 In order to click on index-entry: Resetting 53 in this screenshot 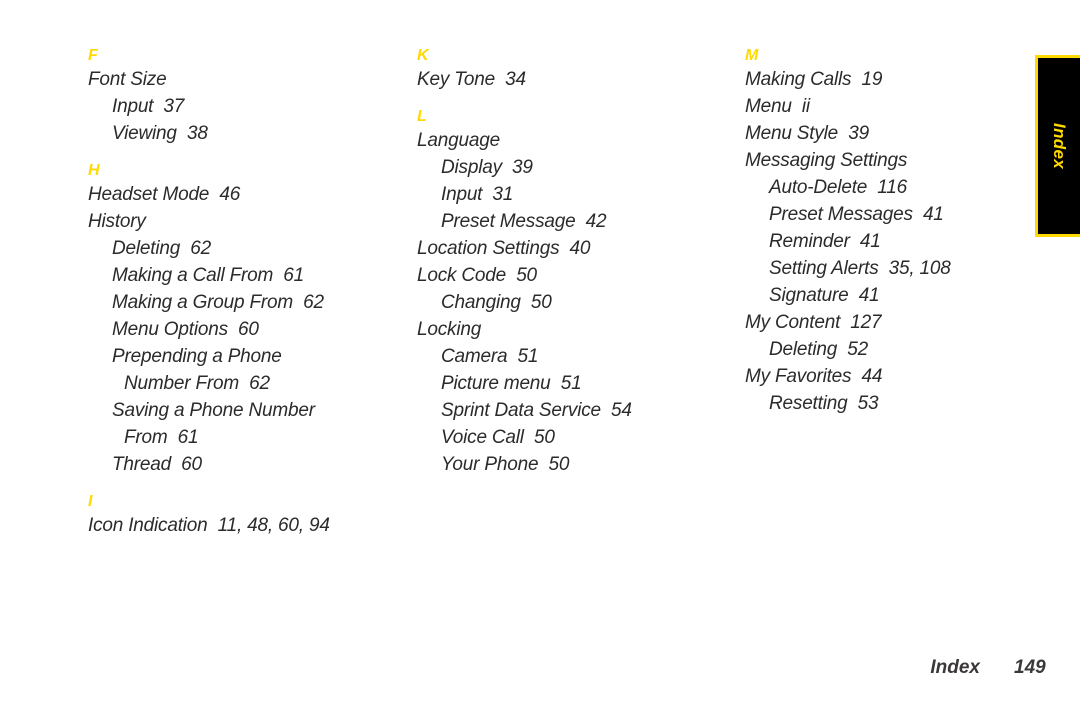, I will do `click(899, 403)`.